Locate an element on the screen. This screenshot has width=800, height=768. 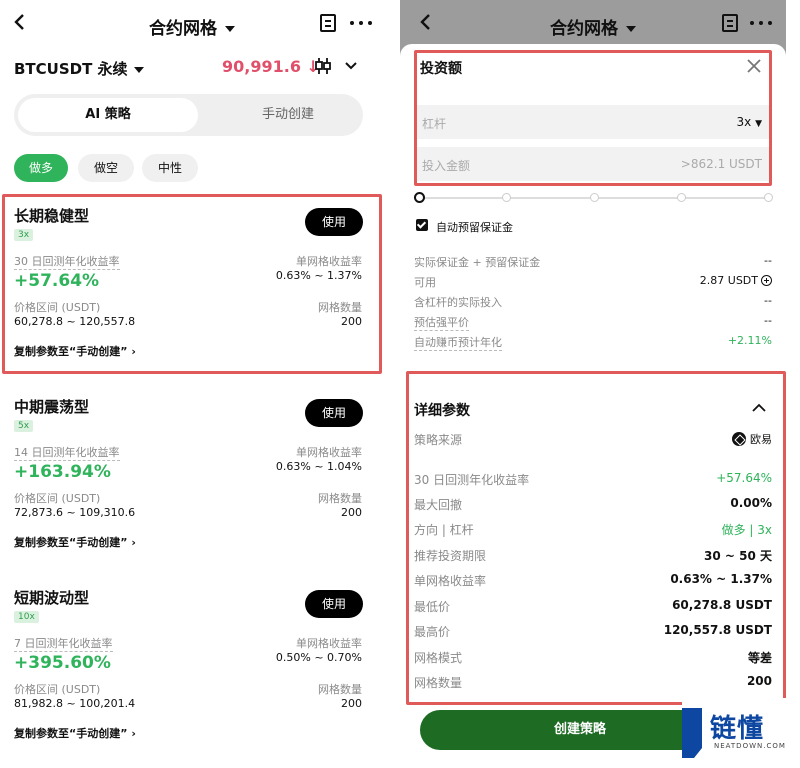
auto-margin-checkbox is located at coordinates (422, 225).